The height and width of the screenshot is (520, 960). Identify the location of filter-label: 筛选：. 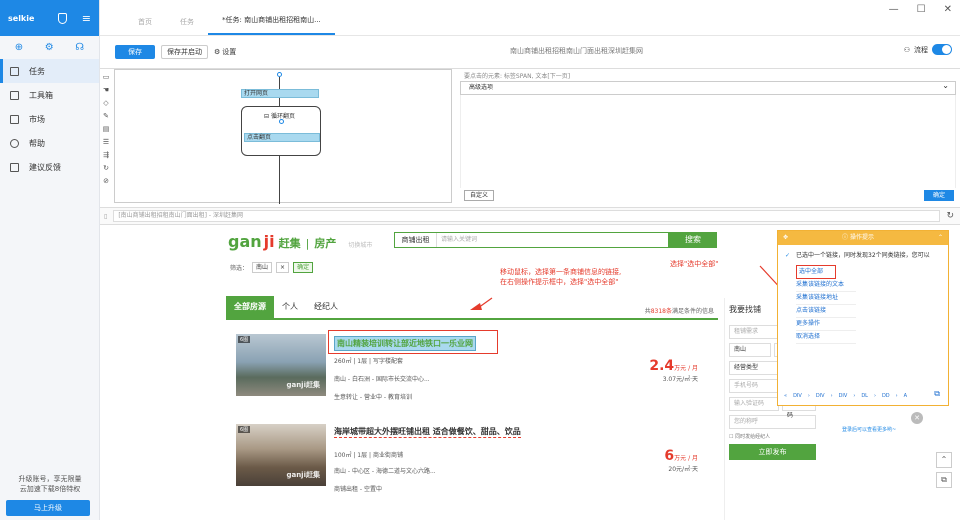
(239, 268).